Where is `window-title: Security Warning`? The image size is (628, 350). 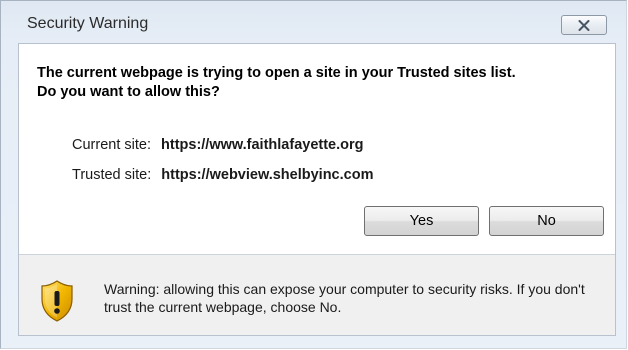 window-title: Security Warning is located at coordinates (88, 23).